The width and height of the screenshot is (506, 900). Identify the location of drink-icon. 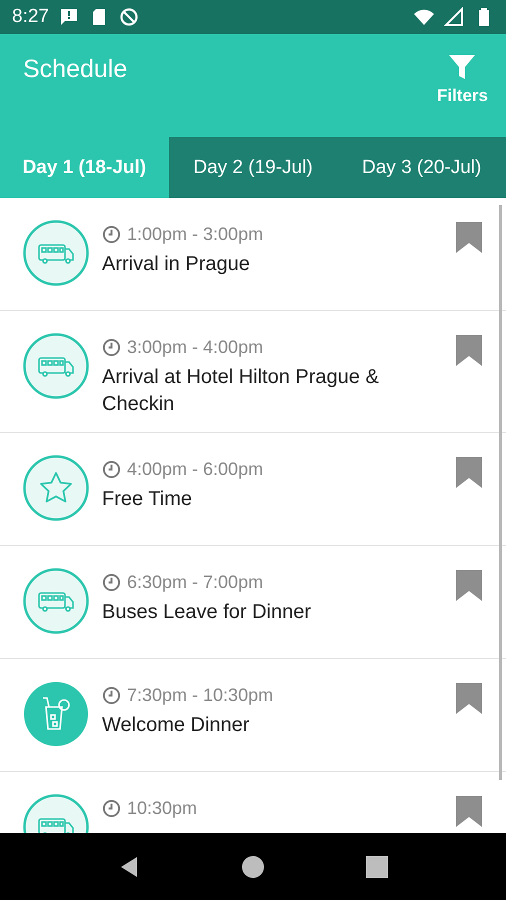
(56, 714).